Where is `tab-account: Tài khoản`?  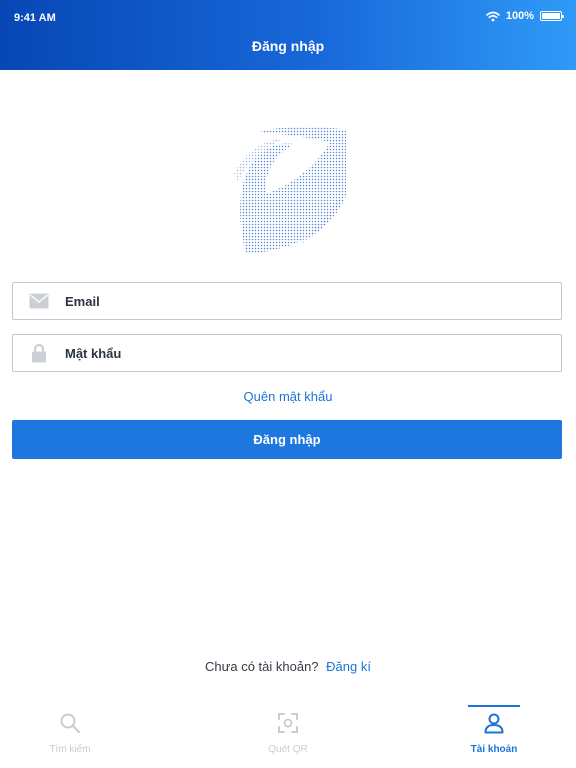 tab-account: Tài khoản is located at coordinates (494, 734).